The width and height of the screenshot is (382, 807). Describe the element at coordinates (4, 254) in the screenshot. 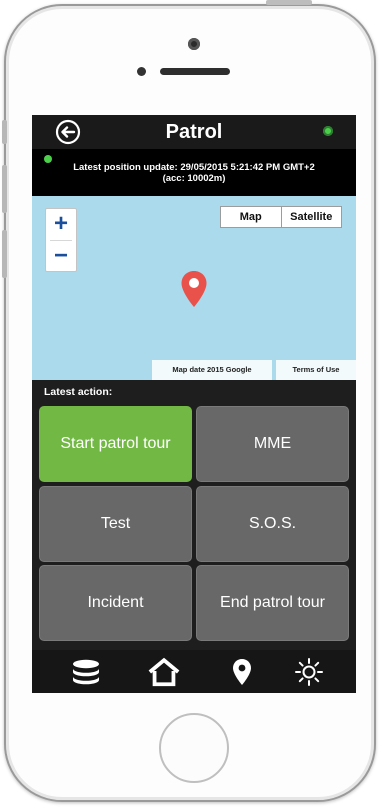

I see `volume-down-button` at that location.